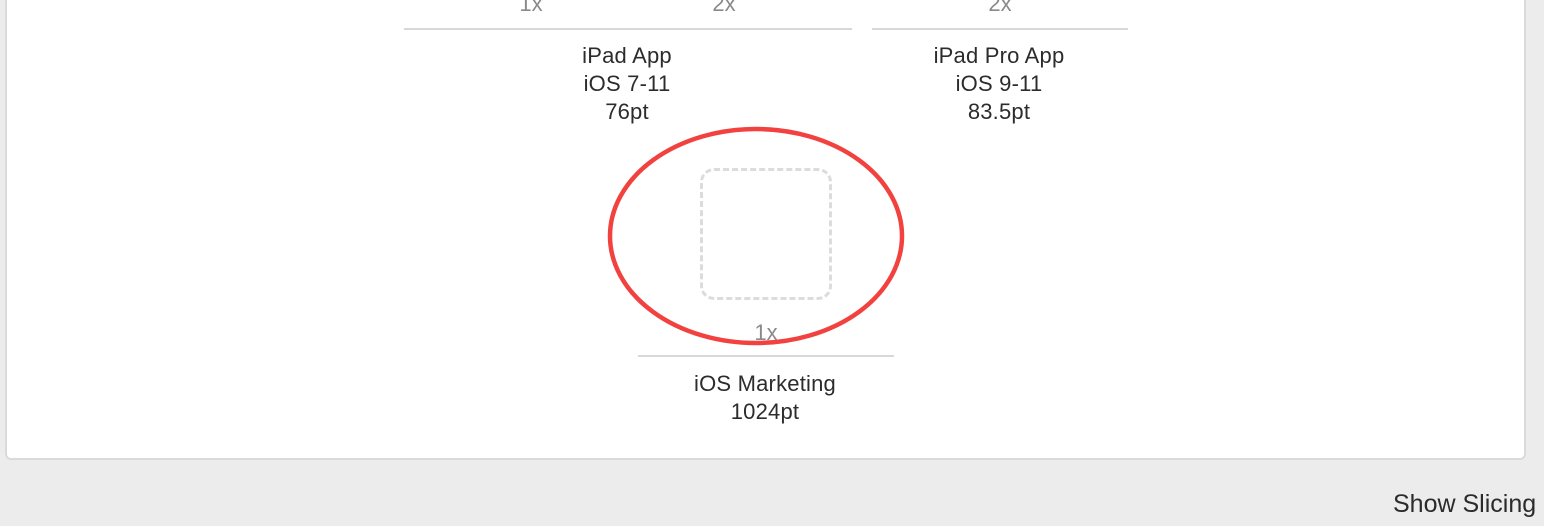  I want to click on ios-marketing-1x-icon-slot, so click(766, 234).